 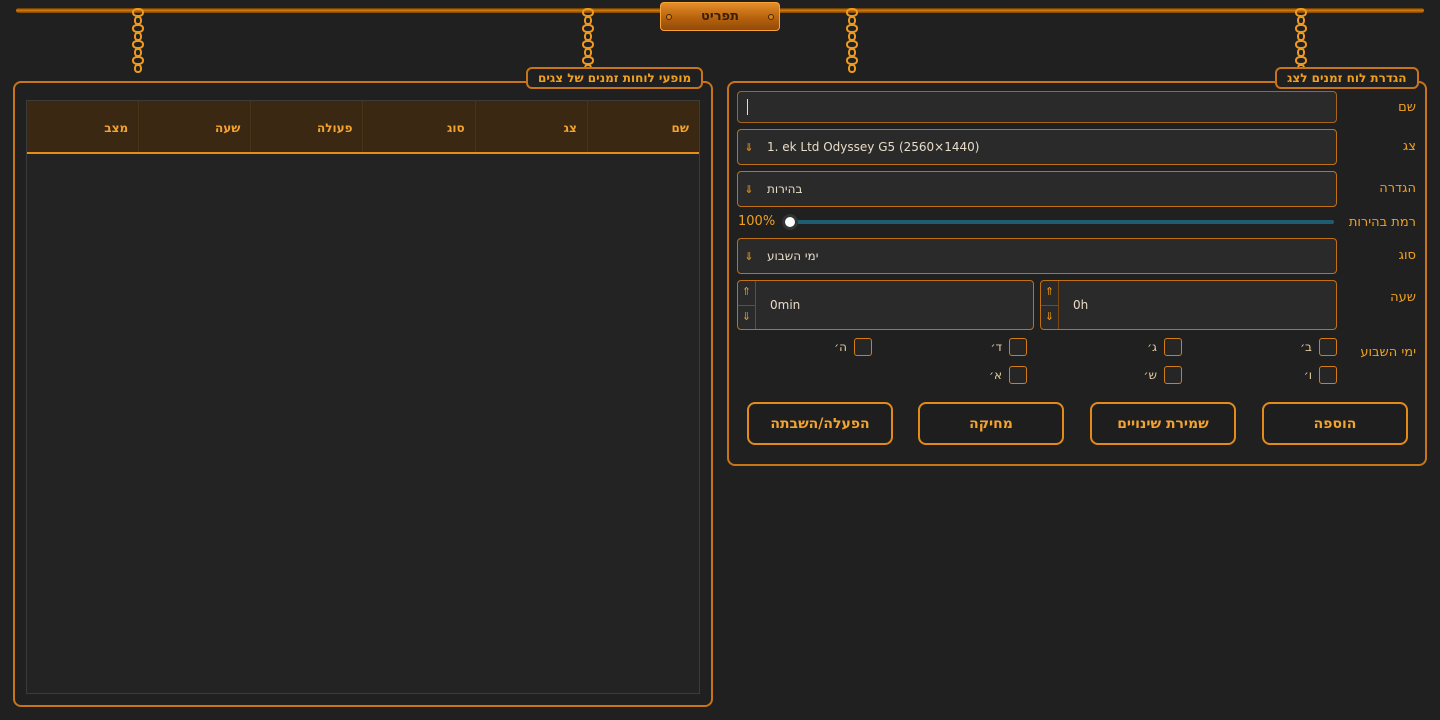 What do you see at coordinates (1163, 423) in the screenshot?
I see `save-changes-button: שמירת שינויים` at bounding box center [1163, 423].